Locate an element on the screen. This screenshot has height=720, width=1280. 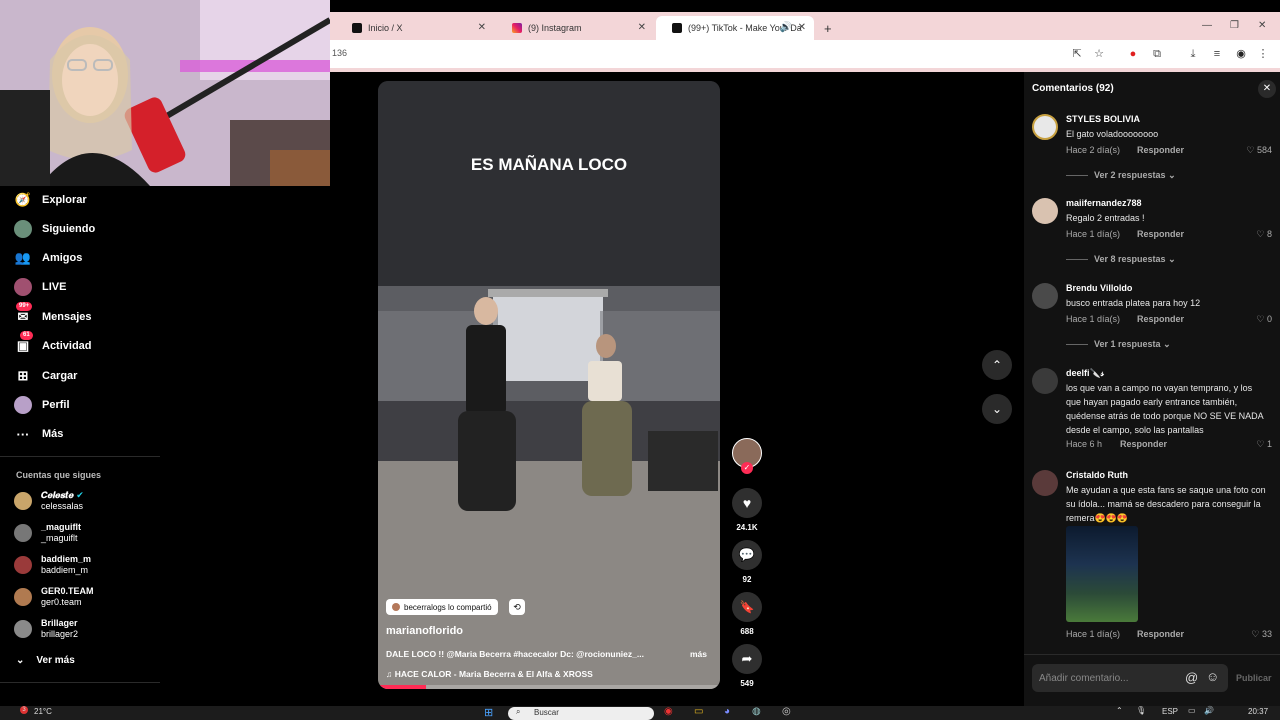
following-account: Brillager brillager2 is located at coordinates (46, 629).